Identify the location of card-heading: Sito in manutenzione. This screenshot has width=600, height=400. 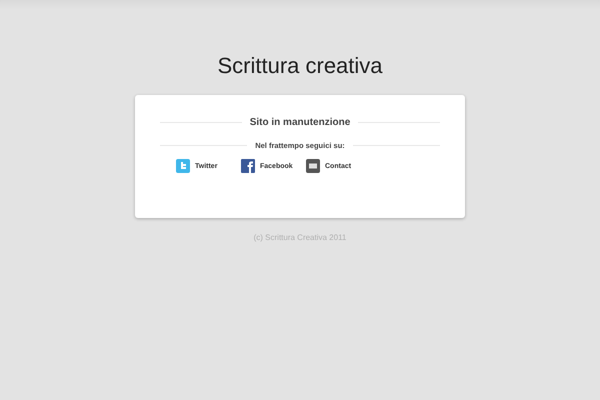
(300, 122).